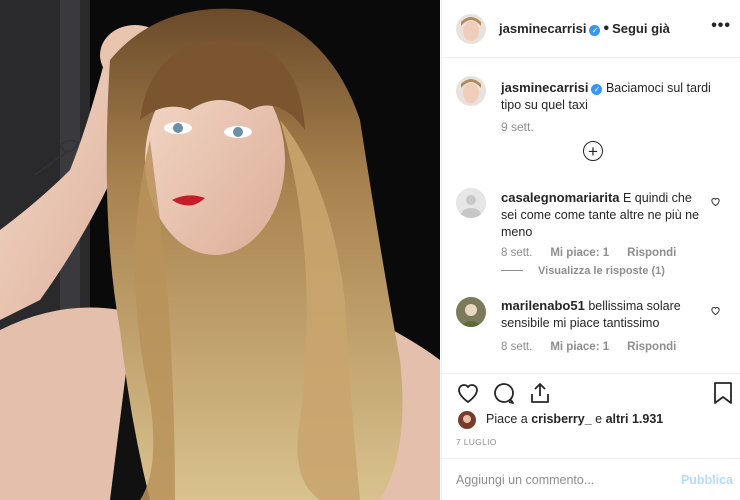 The height and width of the screenshot is (500, 740). I want to click on author-username: jasminecarrisi, so click(542, 28).